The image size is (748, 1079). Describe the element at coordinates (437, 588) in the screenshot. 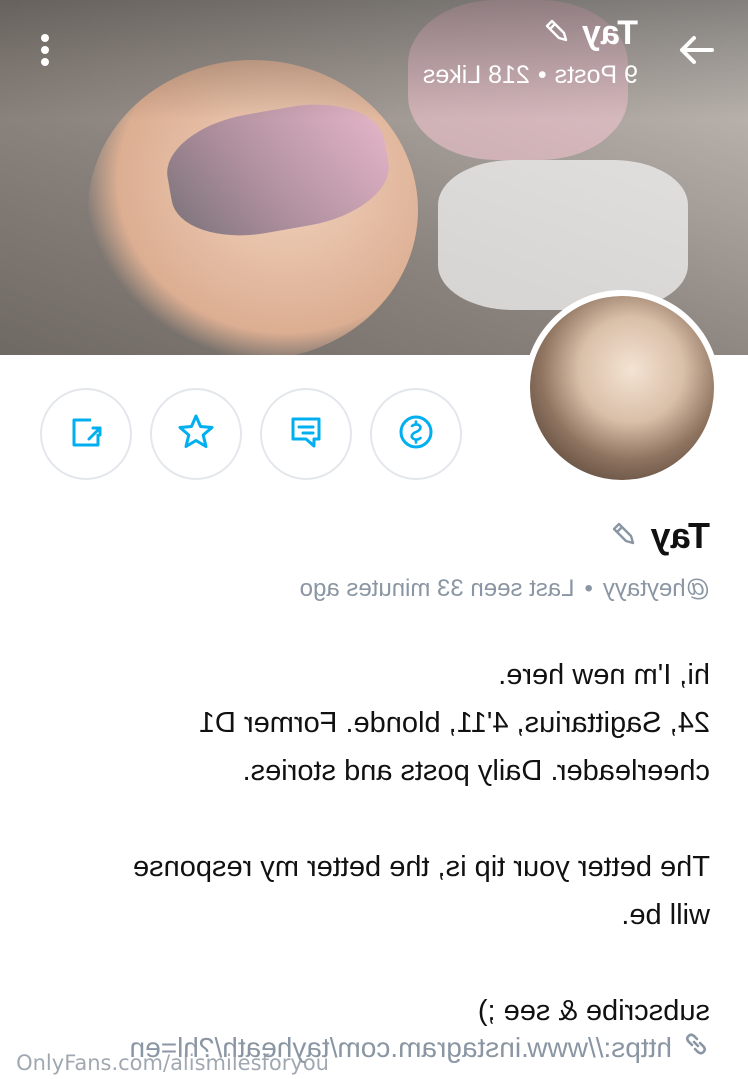

I see `last-seen: Last seen 33 minutes ago` at that location.